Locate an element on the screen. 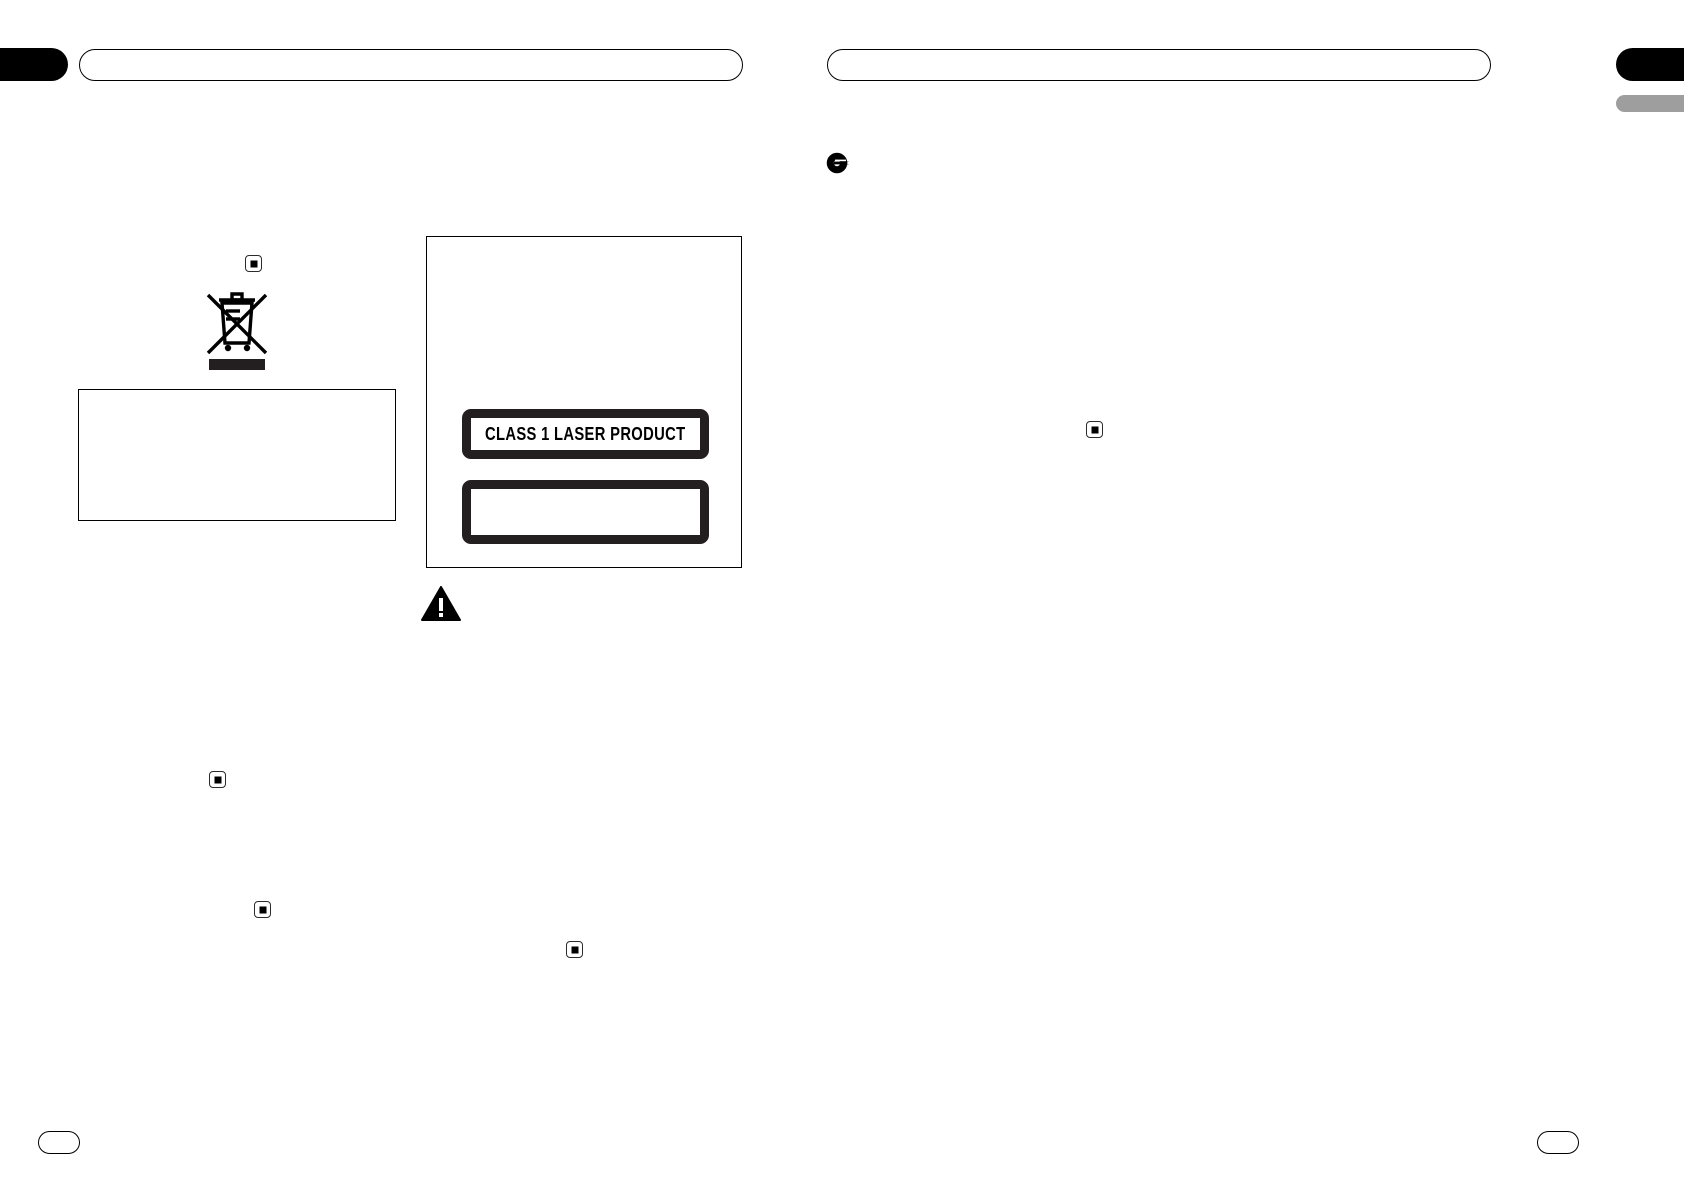  section-title-bar-right is located at coordinates (1159, 65).